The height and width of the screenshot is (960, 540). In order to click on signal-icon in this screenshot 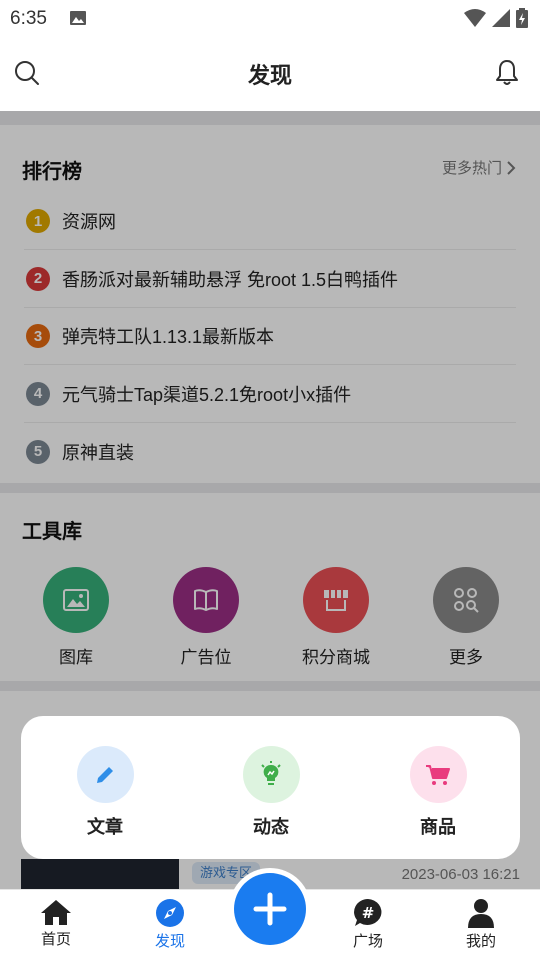, I will do `click(501, 18)`.